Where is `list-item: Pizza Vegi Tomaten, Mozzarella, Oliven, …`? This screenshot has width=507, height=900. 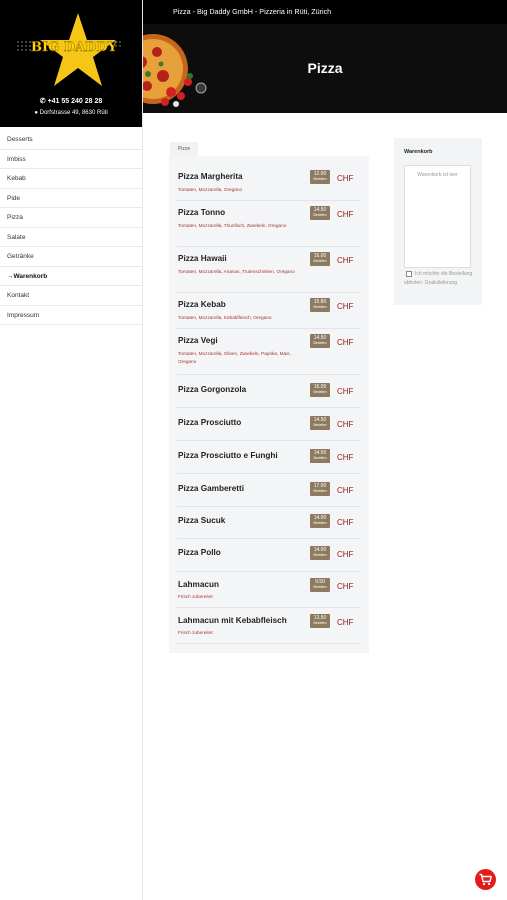 list-item: Pizza Vegi Tomaten, Mozzarella, Oliven, … is located at coordinates (269, 351).